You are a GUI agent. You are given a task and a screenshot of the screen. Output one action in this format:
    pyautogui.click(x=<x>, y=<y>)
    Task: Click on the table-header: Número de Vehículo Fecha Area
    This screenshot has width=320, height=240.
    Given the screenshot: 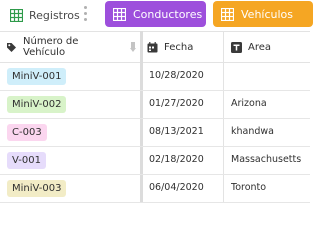 What is the action you would take?
    pyautogui.click(x=155, y=47)
    